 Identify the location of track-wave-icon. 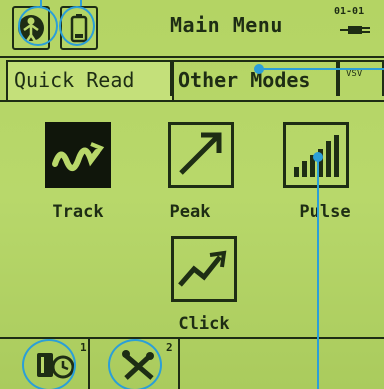
(78, 155).